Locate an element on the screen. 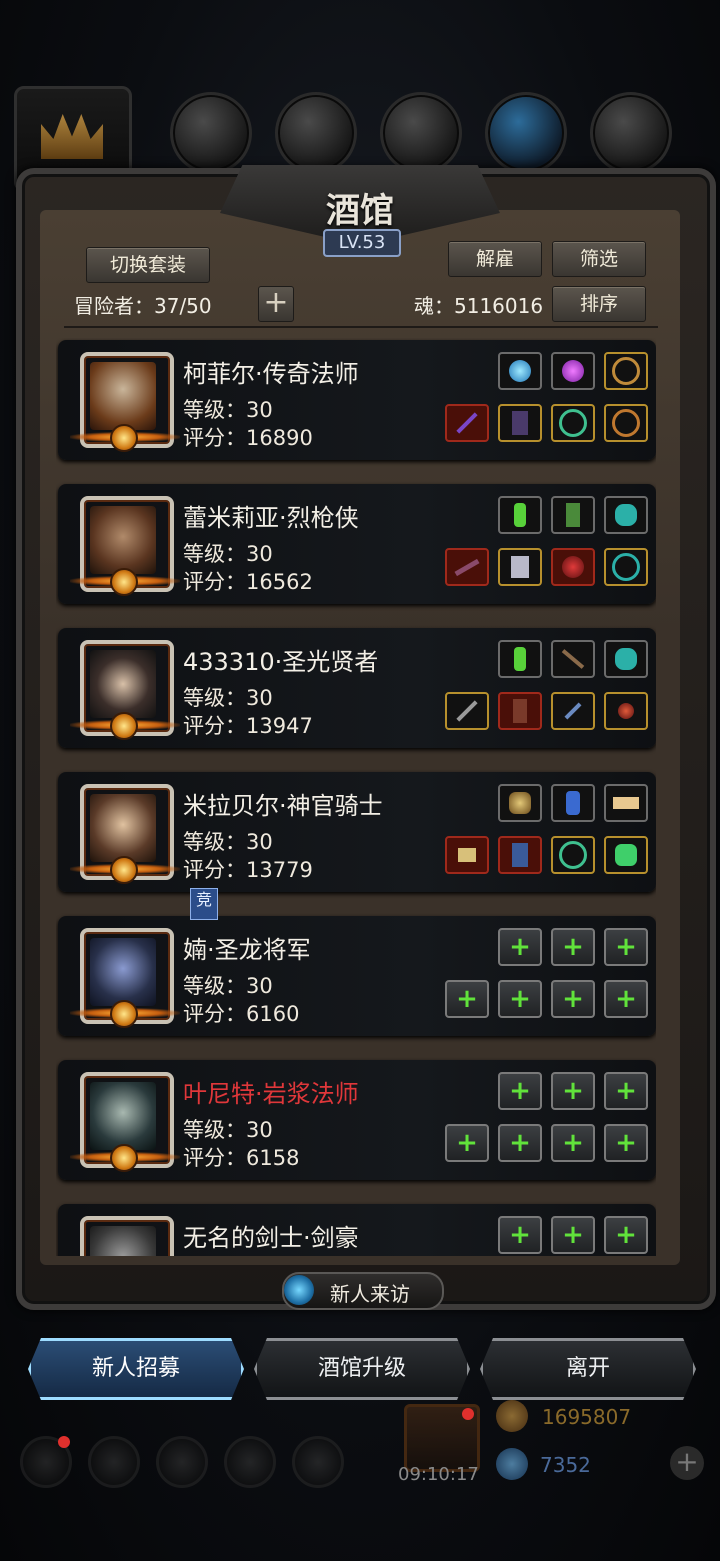 Image resolution: width=720 pixels, height=1561 pixels. filter-button: 筛选 is located at coordinates (599, 259).